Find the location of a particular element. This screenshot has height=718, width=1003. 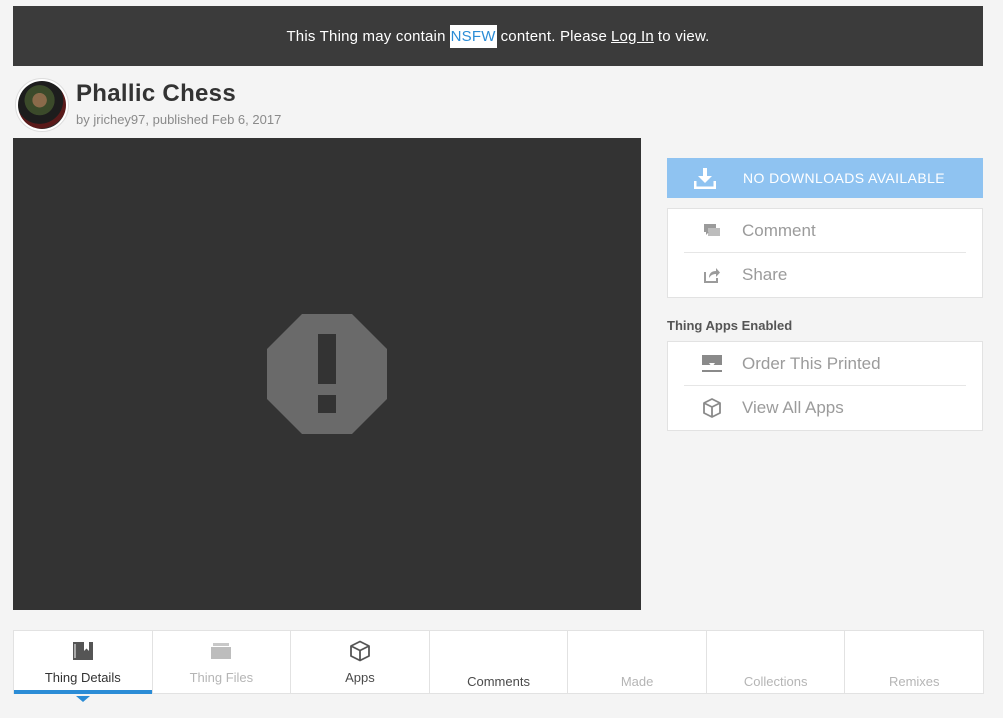

tab-label-remixes: Remixes is located at coordinates (914, 681).